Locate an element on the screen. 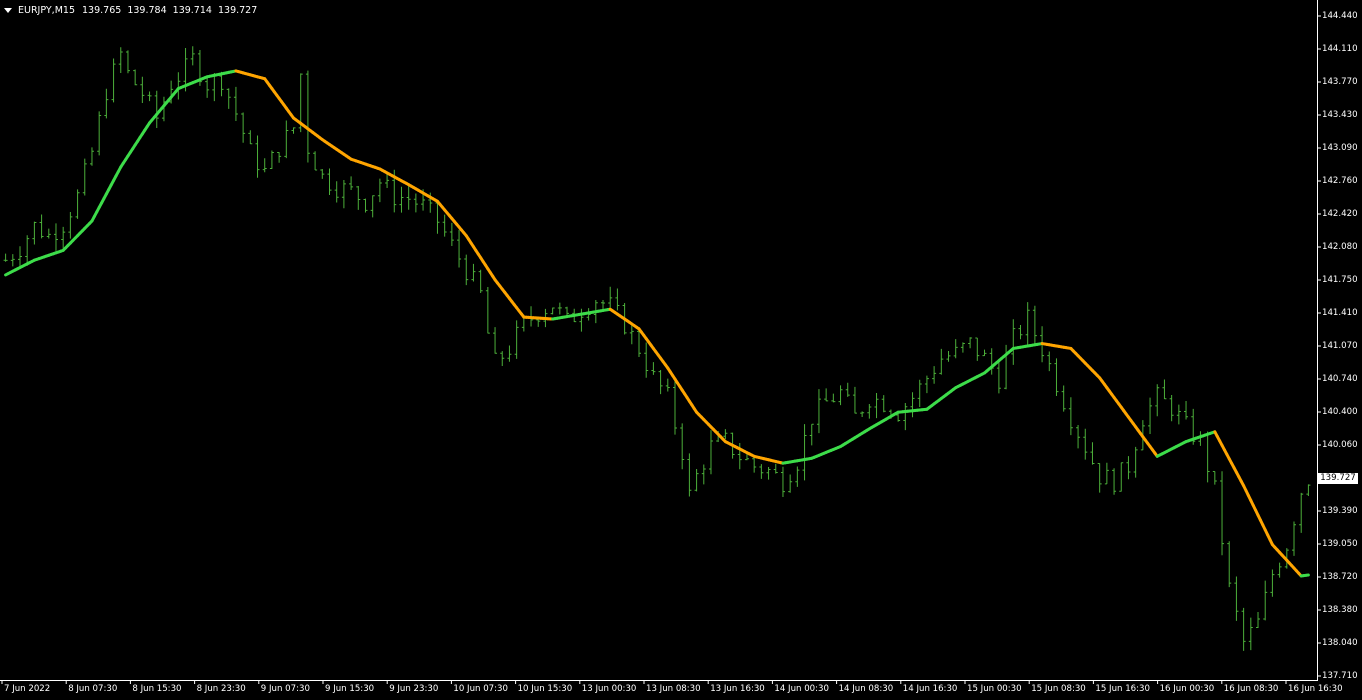 This screenshot has height=700, width=1362. x-tick-label: 8 Jun 23:30 is located at coordinates (221, 689).